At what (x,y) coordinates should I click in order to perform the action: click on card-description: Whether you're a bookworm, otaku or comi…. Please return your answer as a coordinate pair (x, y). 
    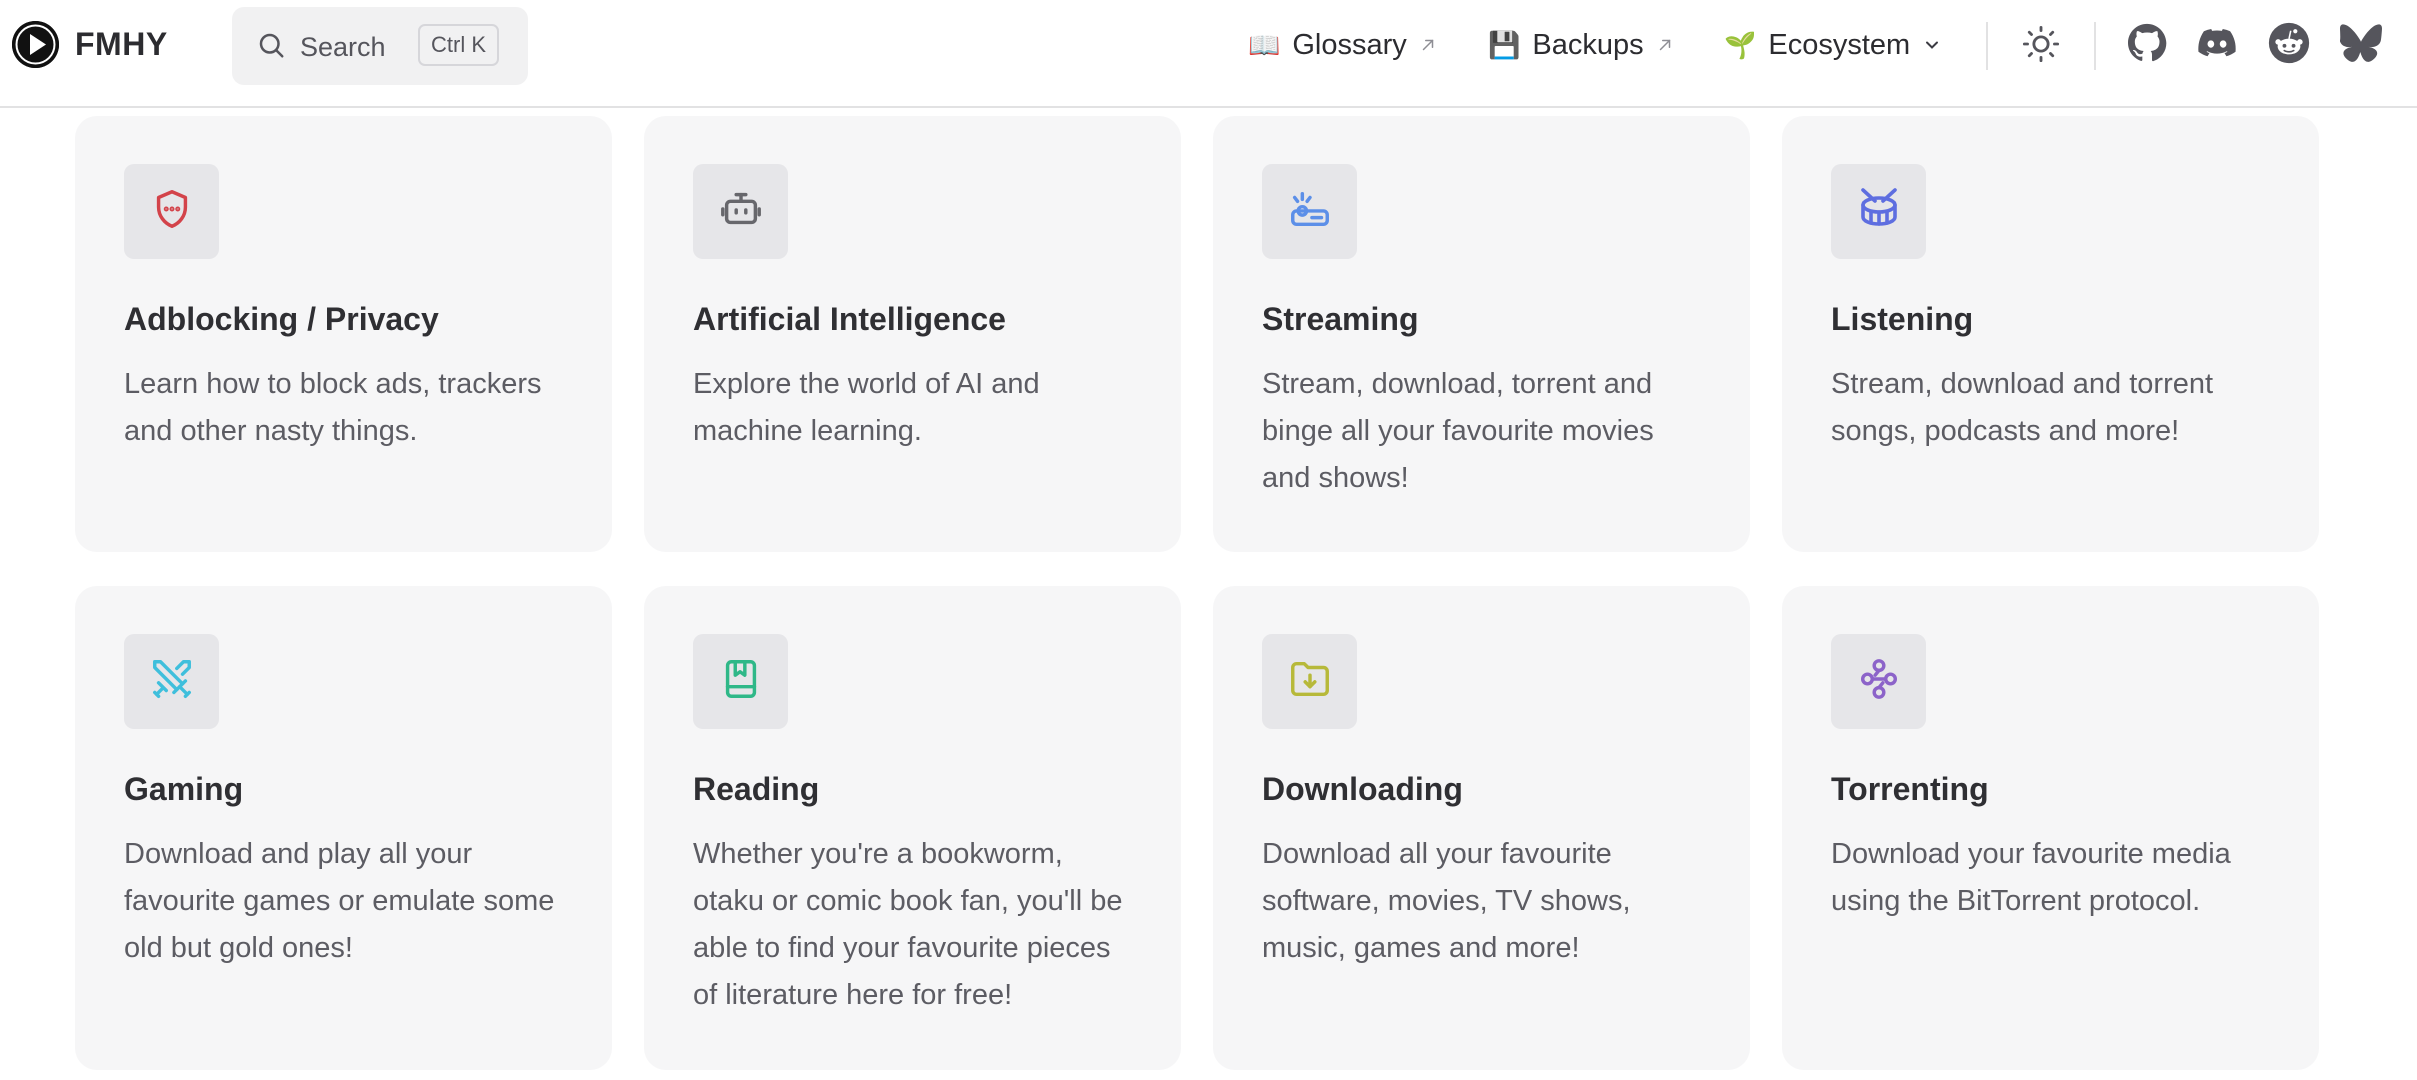
    Looking at the image, I should click on (908, 924).